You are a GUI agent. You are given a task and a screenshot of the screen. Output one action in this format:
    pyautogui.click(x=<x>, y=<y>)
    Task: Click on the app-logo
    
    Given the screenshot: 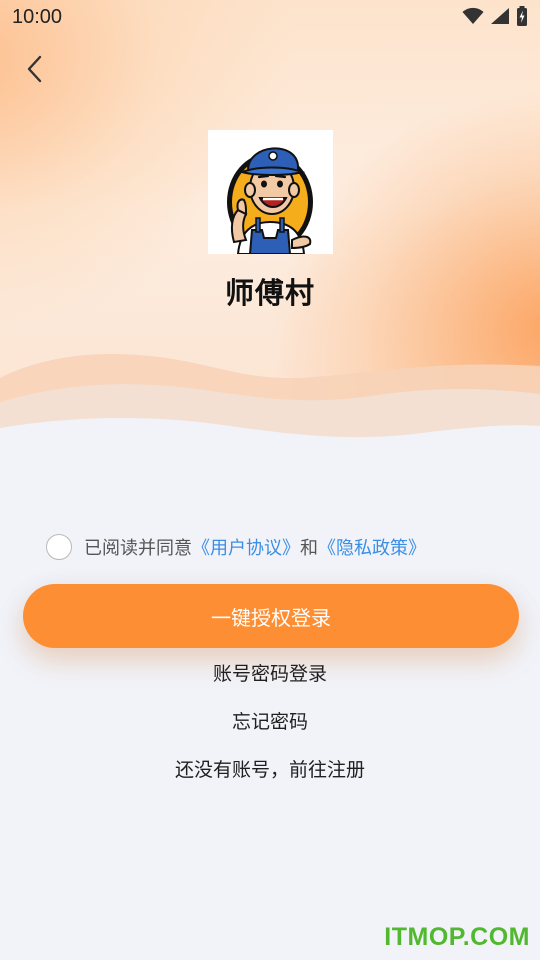 What is the action you would take?
    pyautogui.click(x=270, y=192)
    